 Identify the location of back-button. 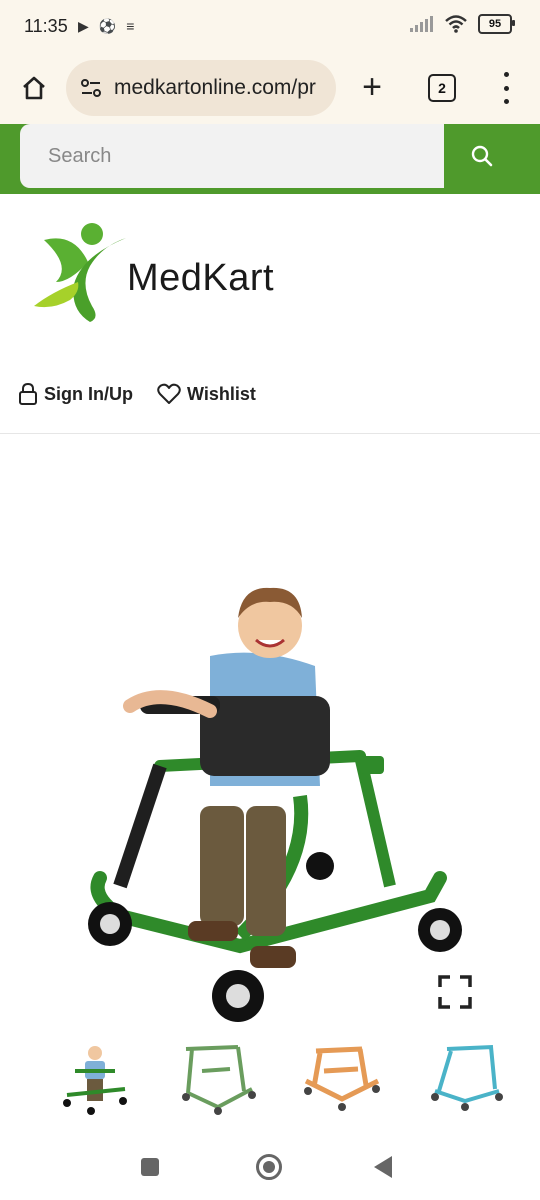
(383, 1167).